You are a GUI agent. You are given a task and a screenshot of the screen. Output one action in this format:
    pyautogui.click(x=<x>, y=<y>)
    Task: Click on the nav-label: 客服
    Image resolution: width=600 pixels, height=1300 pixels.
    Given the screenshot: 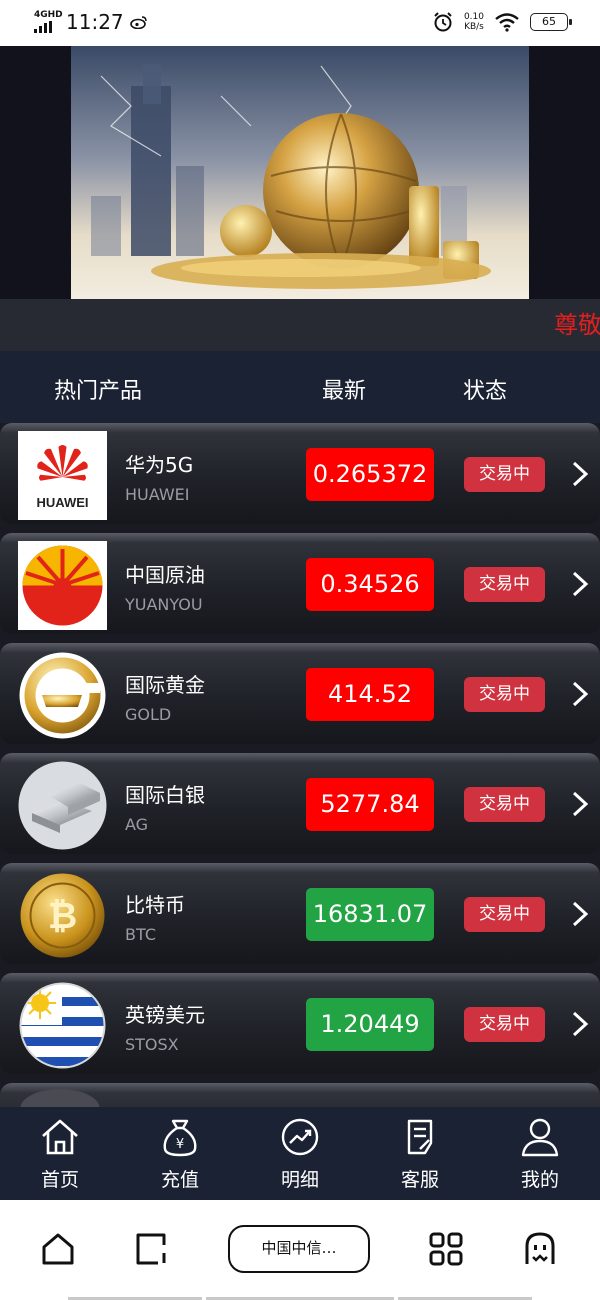 What is the action you would take?
    pyautogui.click(x=419, y=1180)
    